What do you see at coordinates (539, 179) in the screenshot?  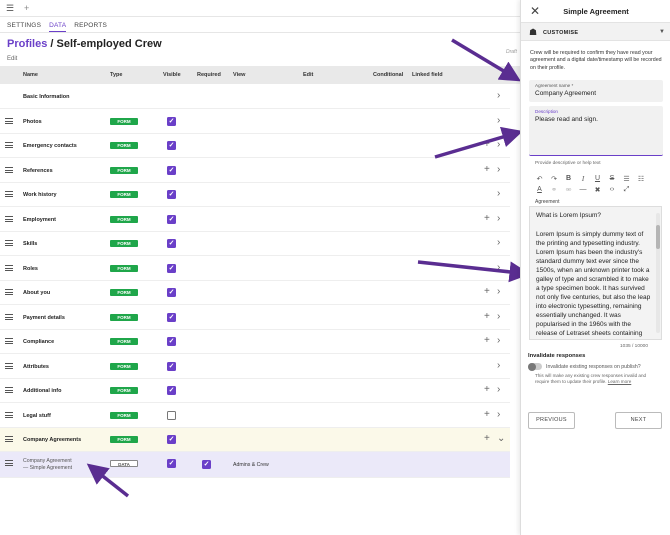 I see `undo-icon: ↶` at bounding box center [539, 179].